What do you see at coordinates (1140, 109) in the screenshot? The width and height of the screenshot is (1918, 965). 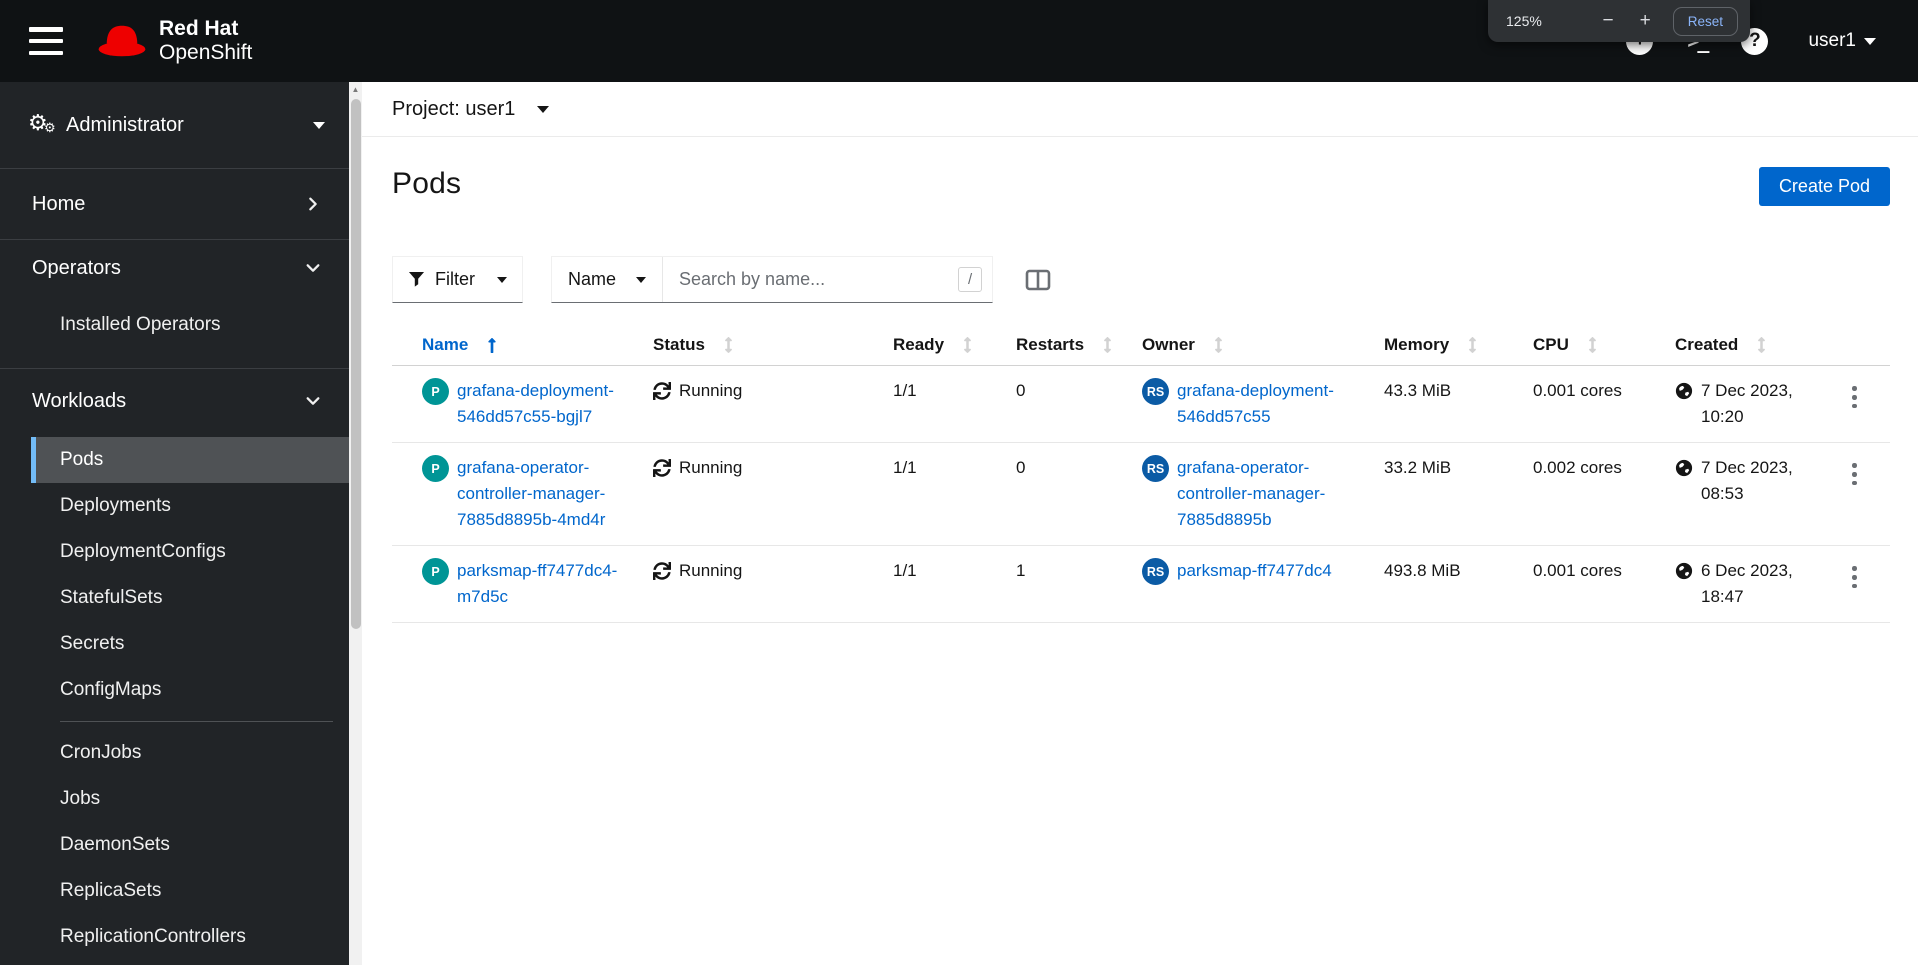 I see `project-bar: Project: user1` at bounding box center [1140, 109].